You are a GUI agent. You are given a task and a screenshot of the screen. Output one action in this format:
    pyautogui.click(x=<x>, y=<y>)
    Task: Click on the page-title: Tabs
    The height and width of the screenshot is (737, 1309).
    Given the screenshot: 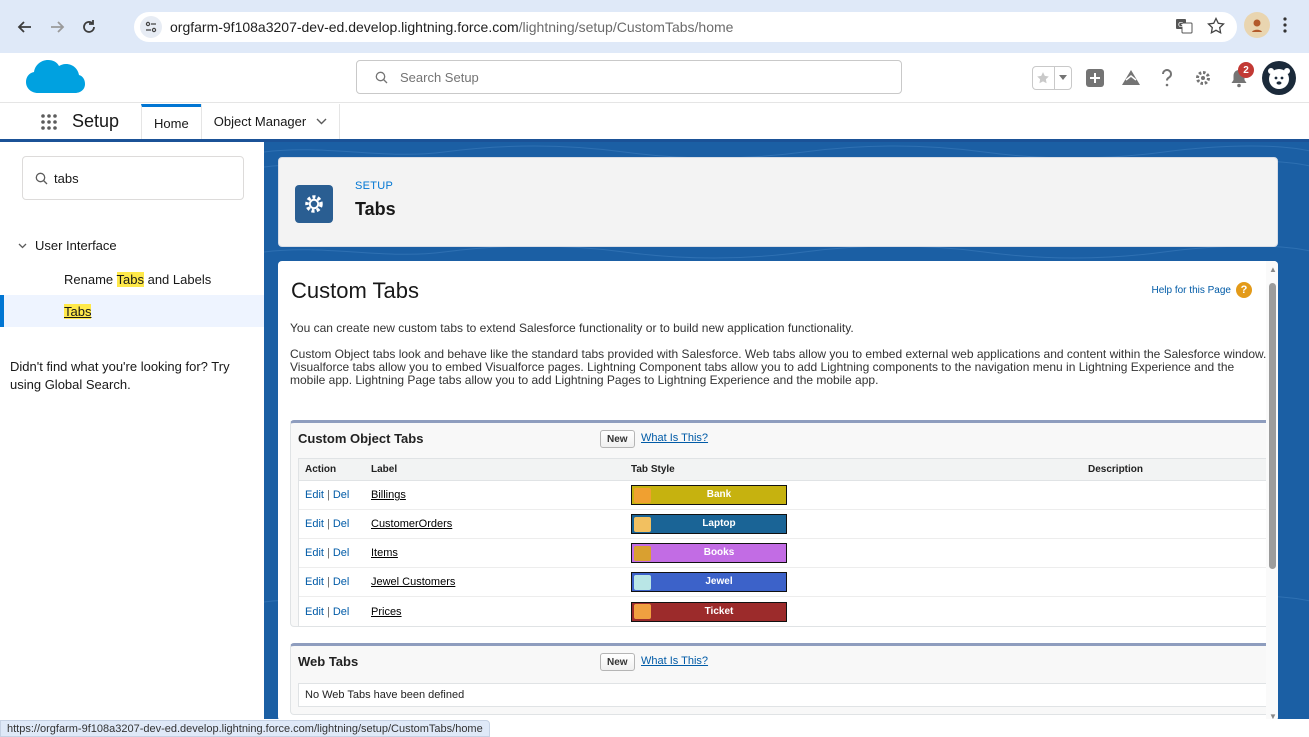 What is the action you would take?
    pyautogui.click(x=375, y=209)
    